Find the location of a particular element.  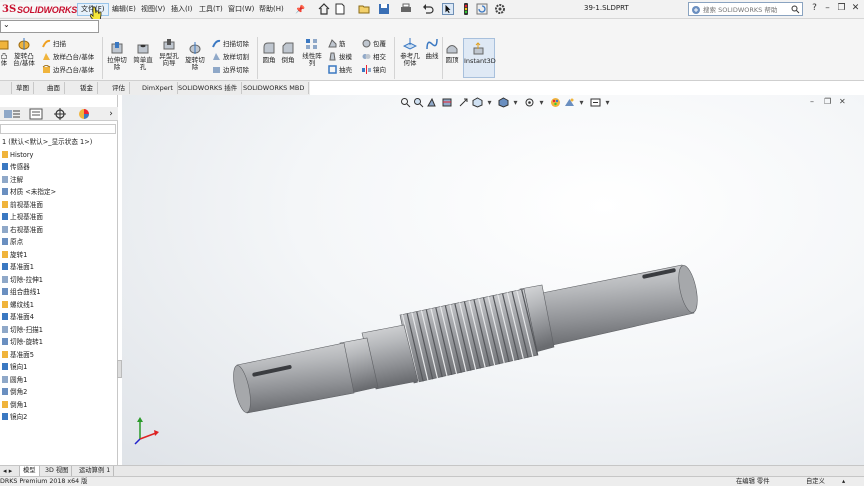

viewport-minimize-button: – is located at coordinates (812, 101).